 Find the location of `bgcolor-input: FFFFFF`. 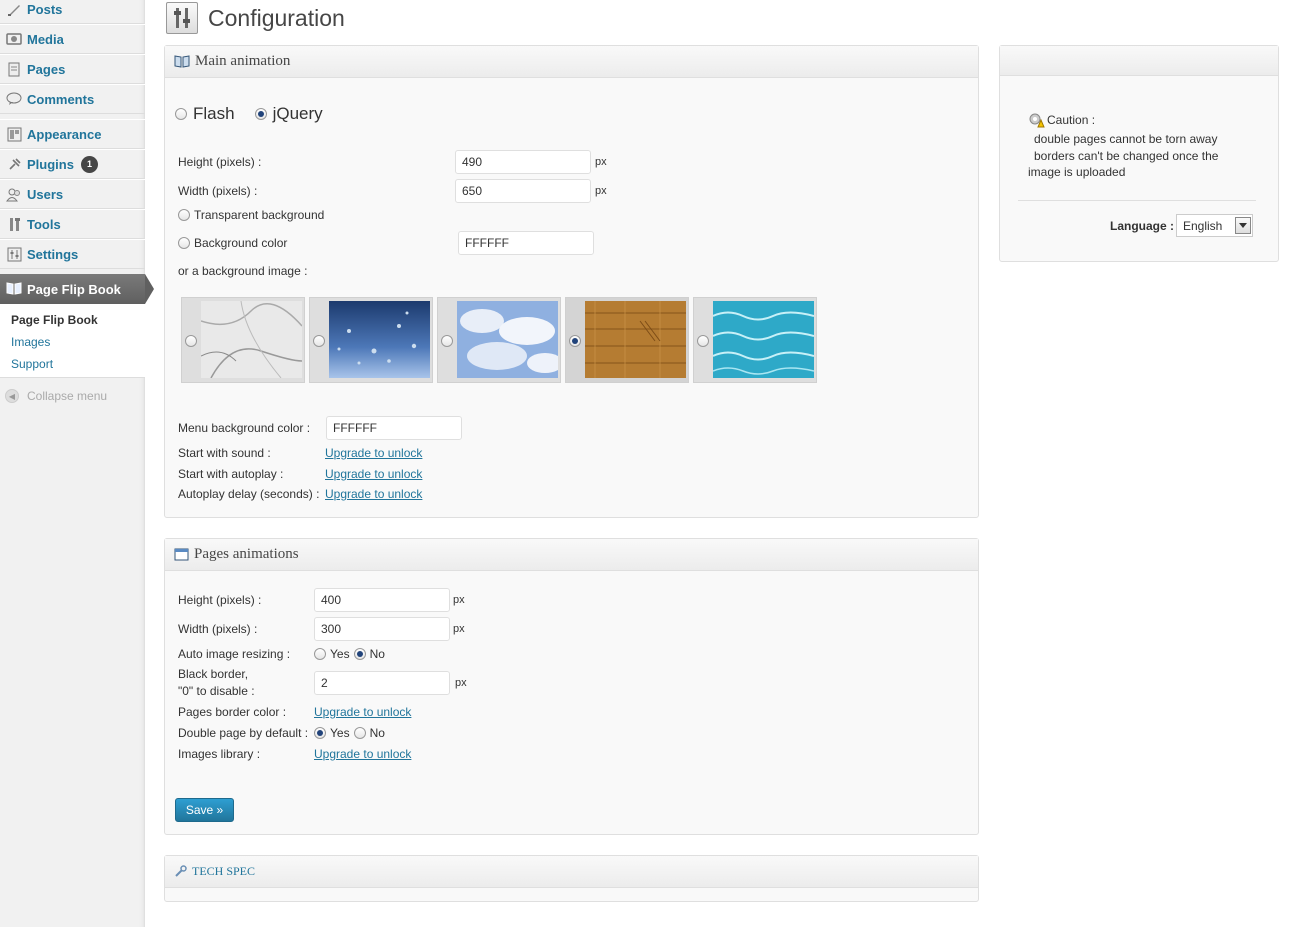

bgcolor-input: FFFFFF is located at coordinates (526, 243).